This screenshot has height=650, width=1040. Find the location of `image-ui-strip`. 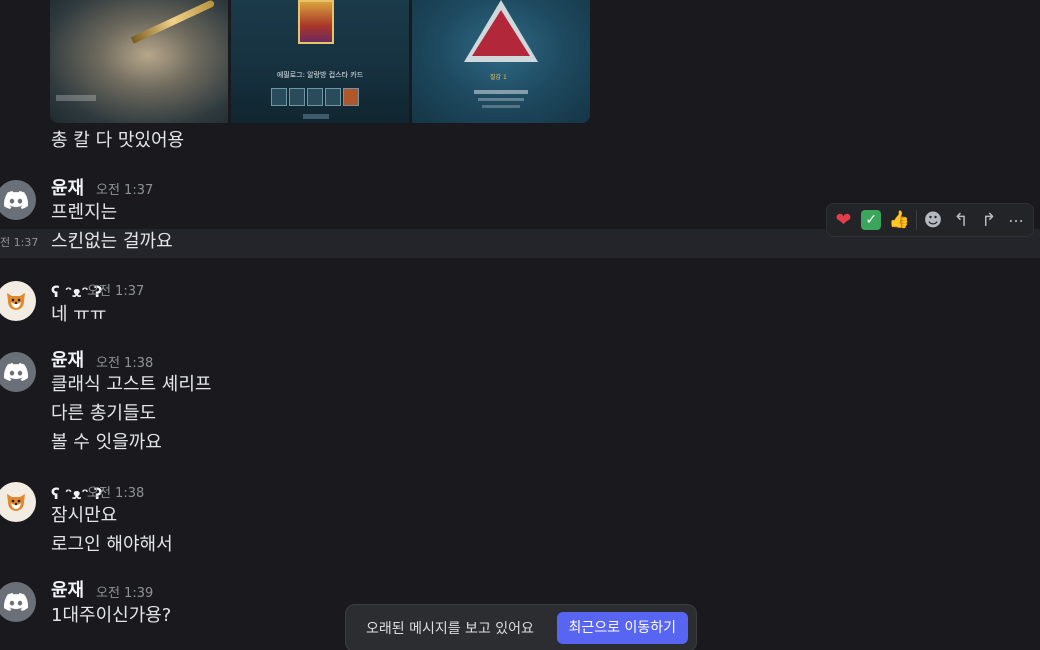

image-ui-strip is located at coordinates (76, 98).